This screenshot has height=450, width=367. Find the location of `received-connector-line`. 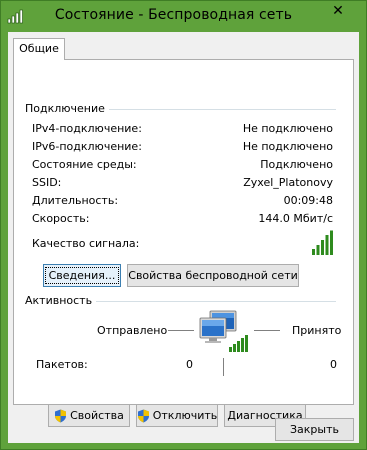

received-connector-line is located at coordinates (267, 330).